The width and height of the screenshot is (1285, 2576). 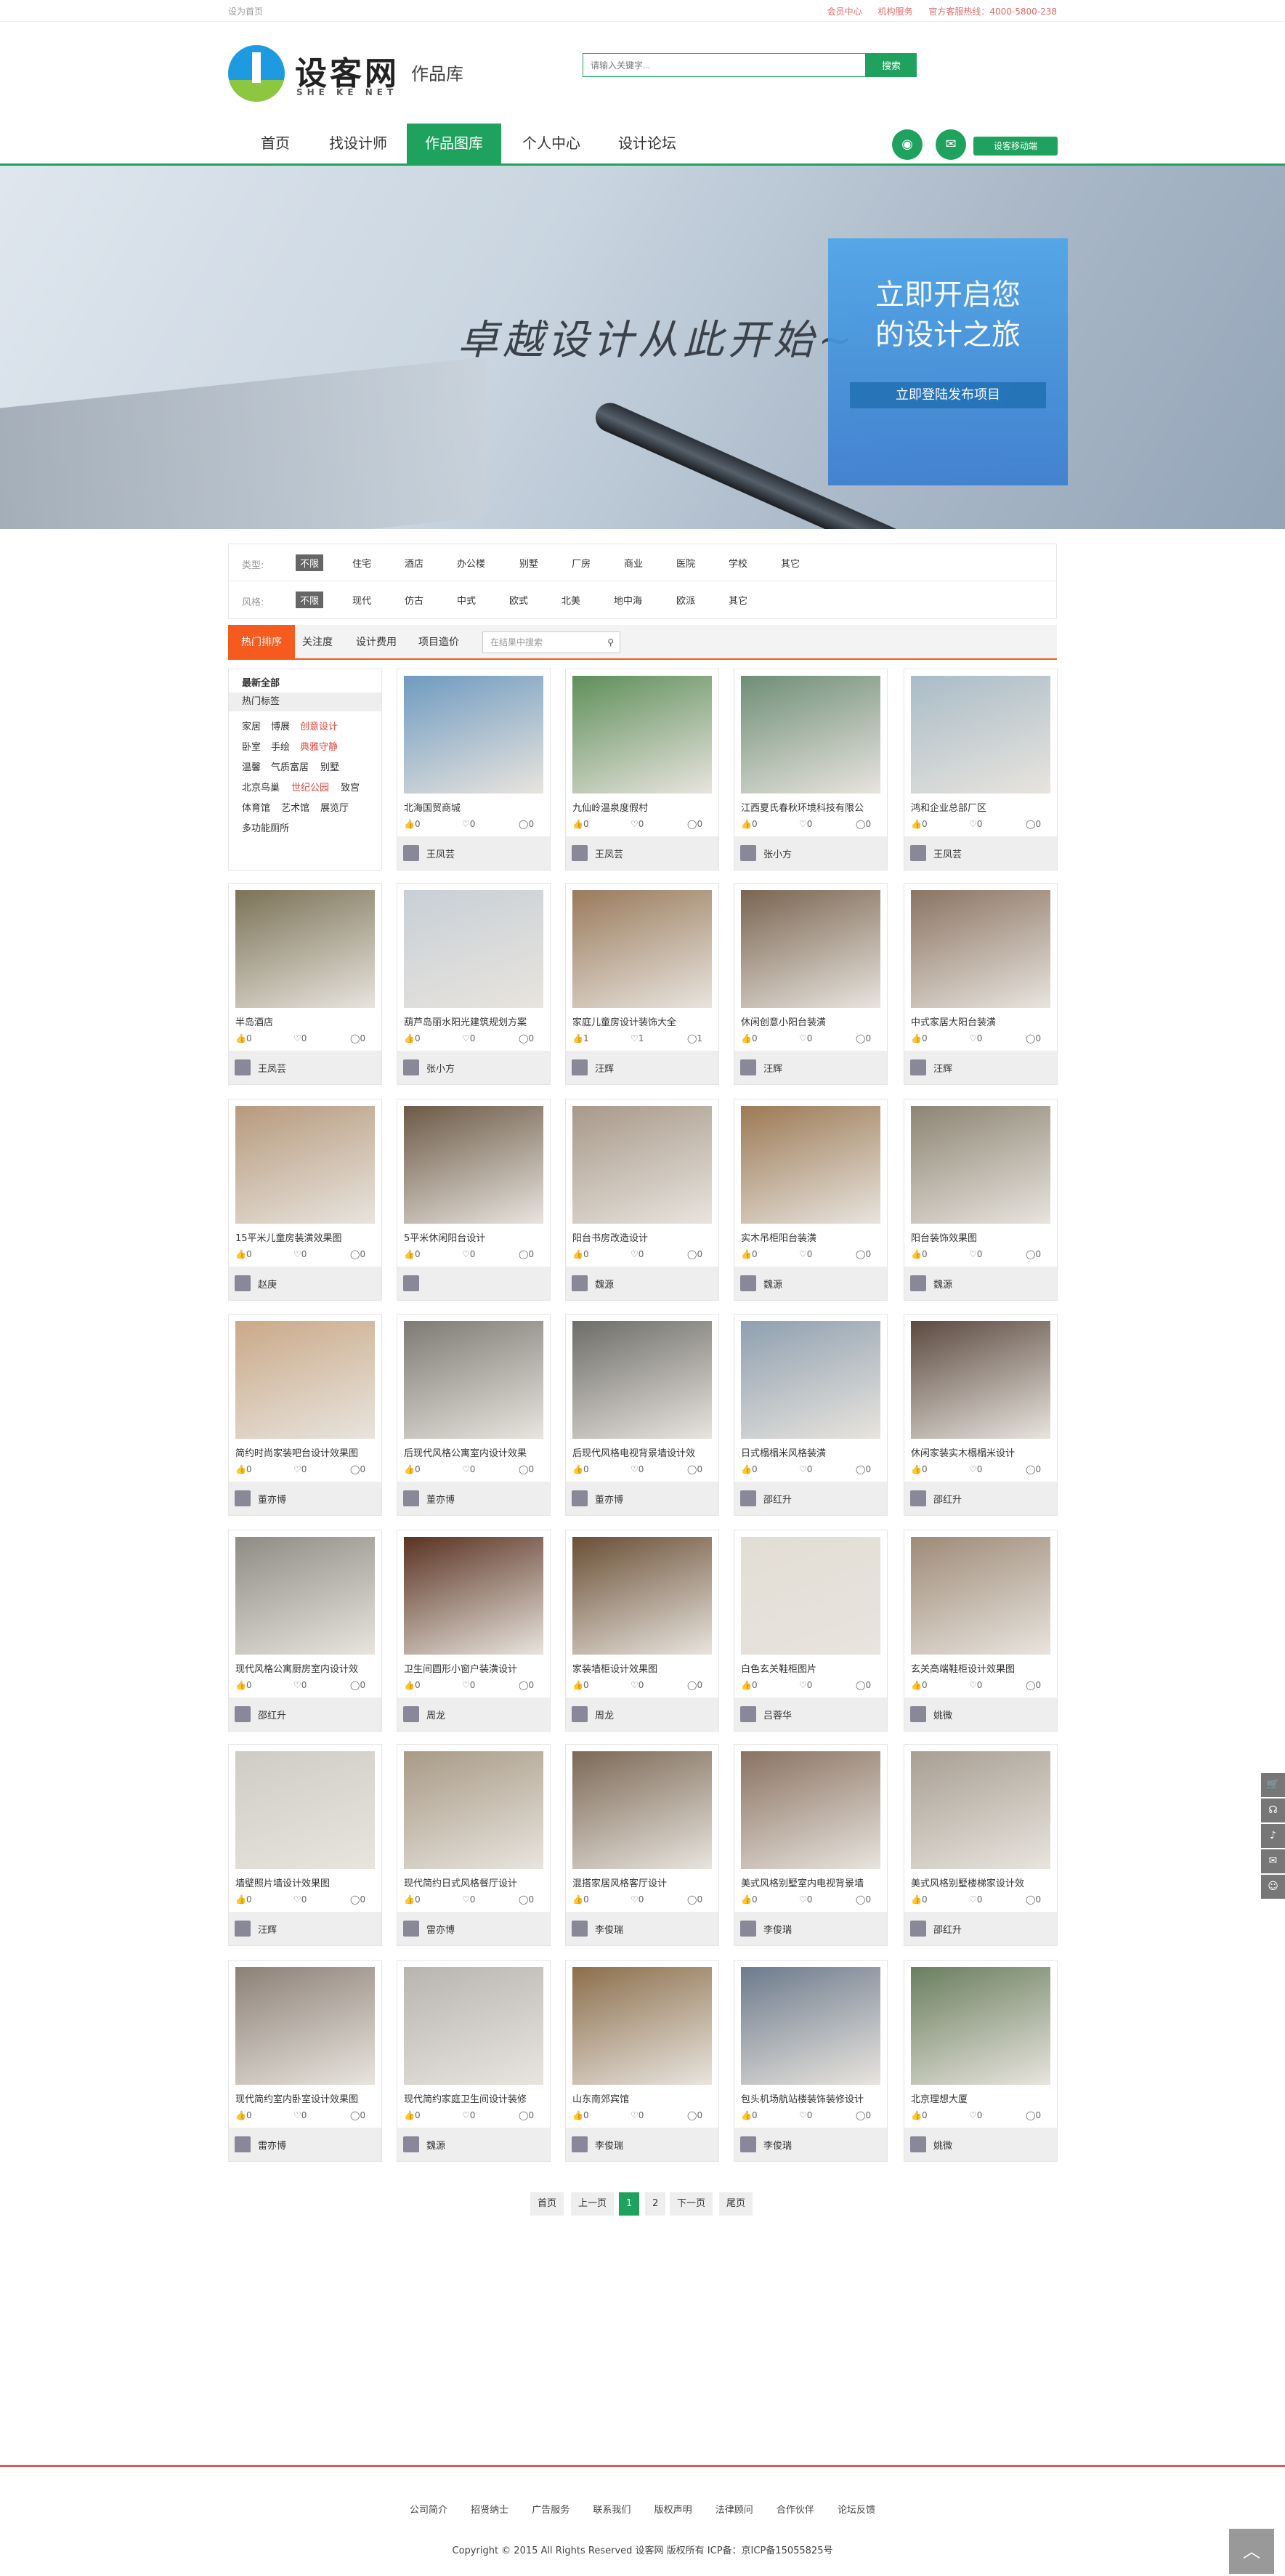 I want to click on nav-personal: 个人中心, so click(x=551, y=144).